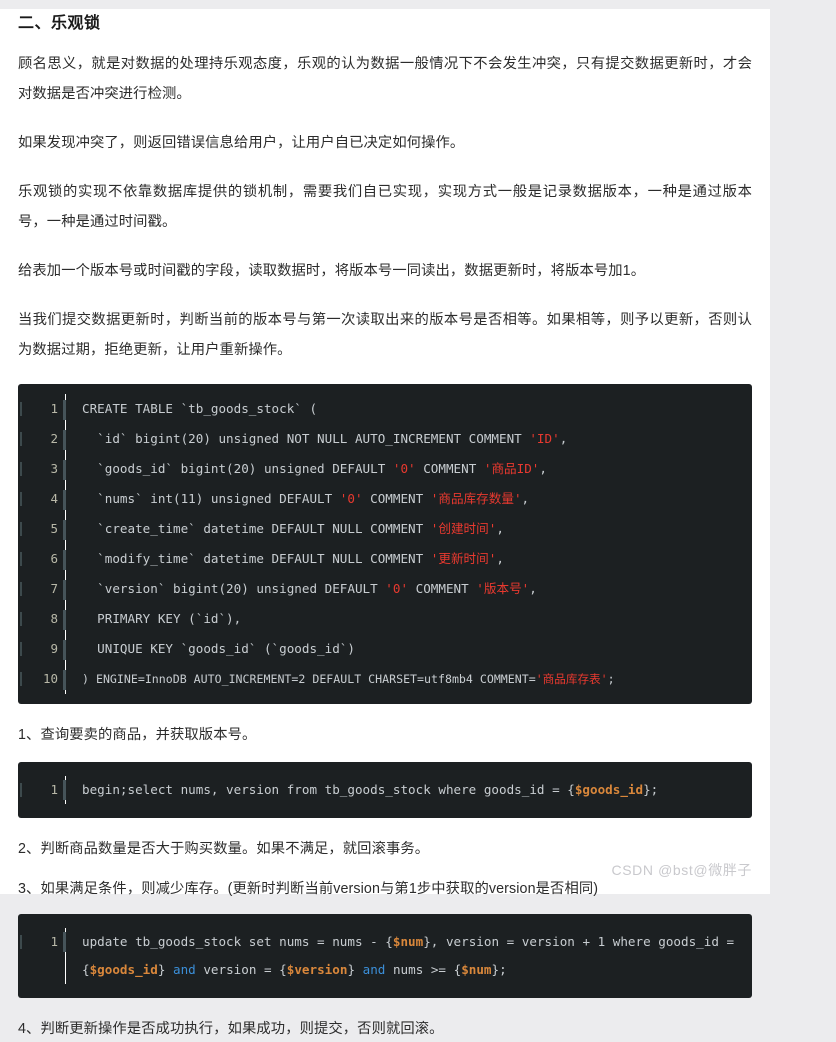 The height and width of the screenshot is (1042, 836). What do you see at coordinates (224, 849) in the screenshot?
I see `step-2: 2、判断商品数量是否大于购买数量。如果不满足，就回滚事务。` at bounding box center [224, 849].